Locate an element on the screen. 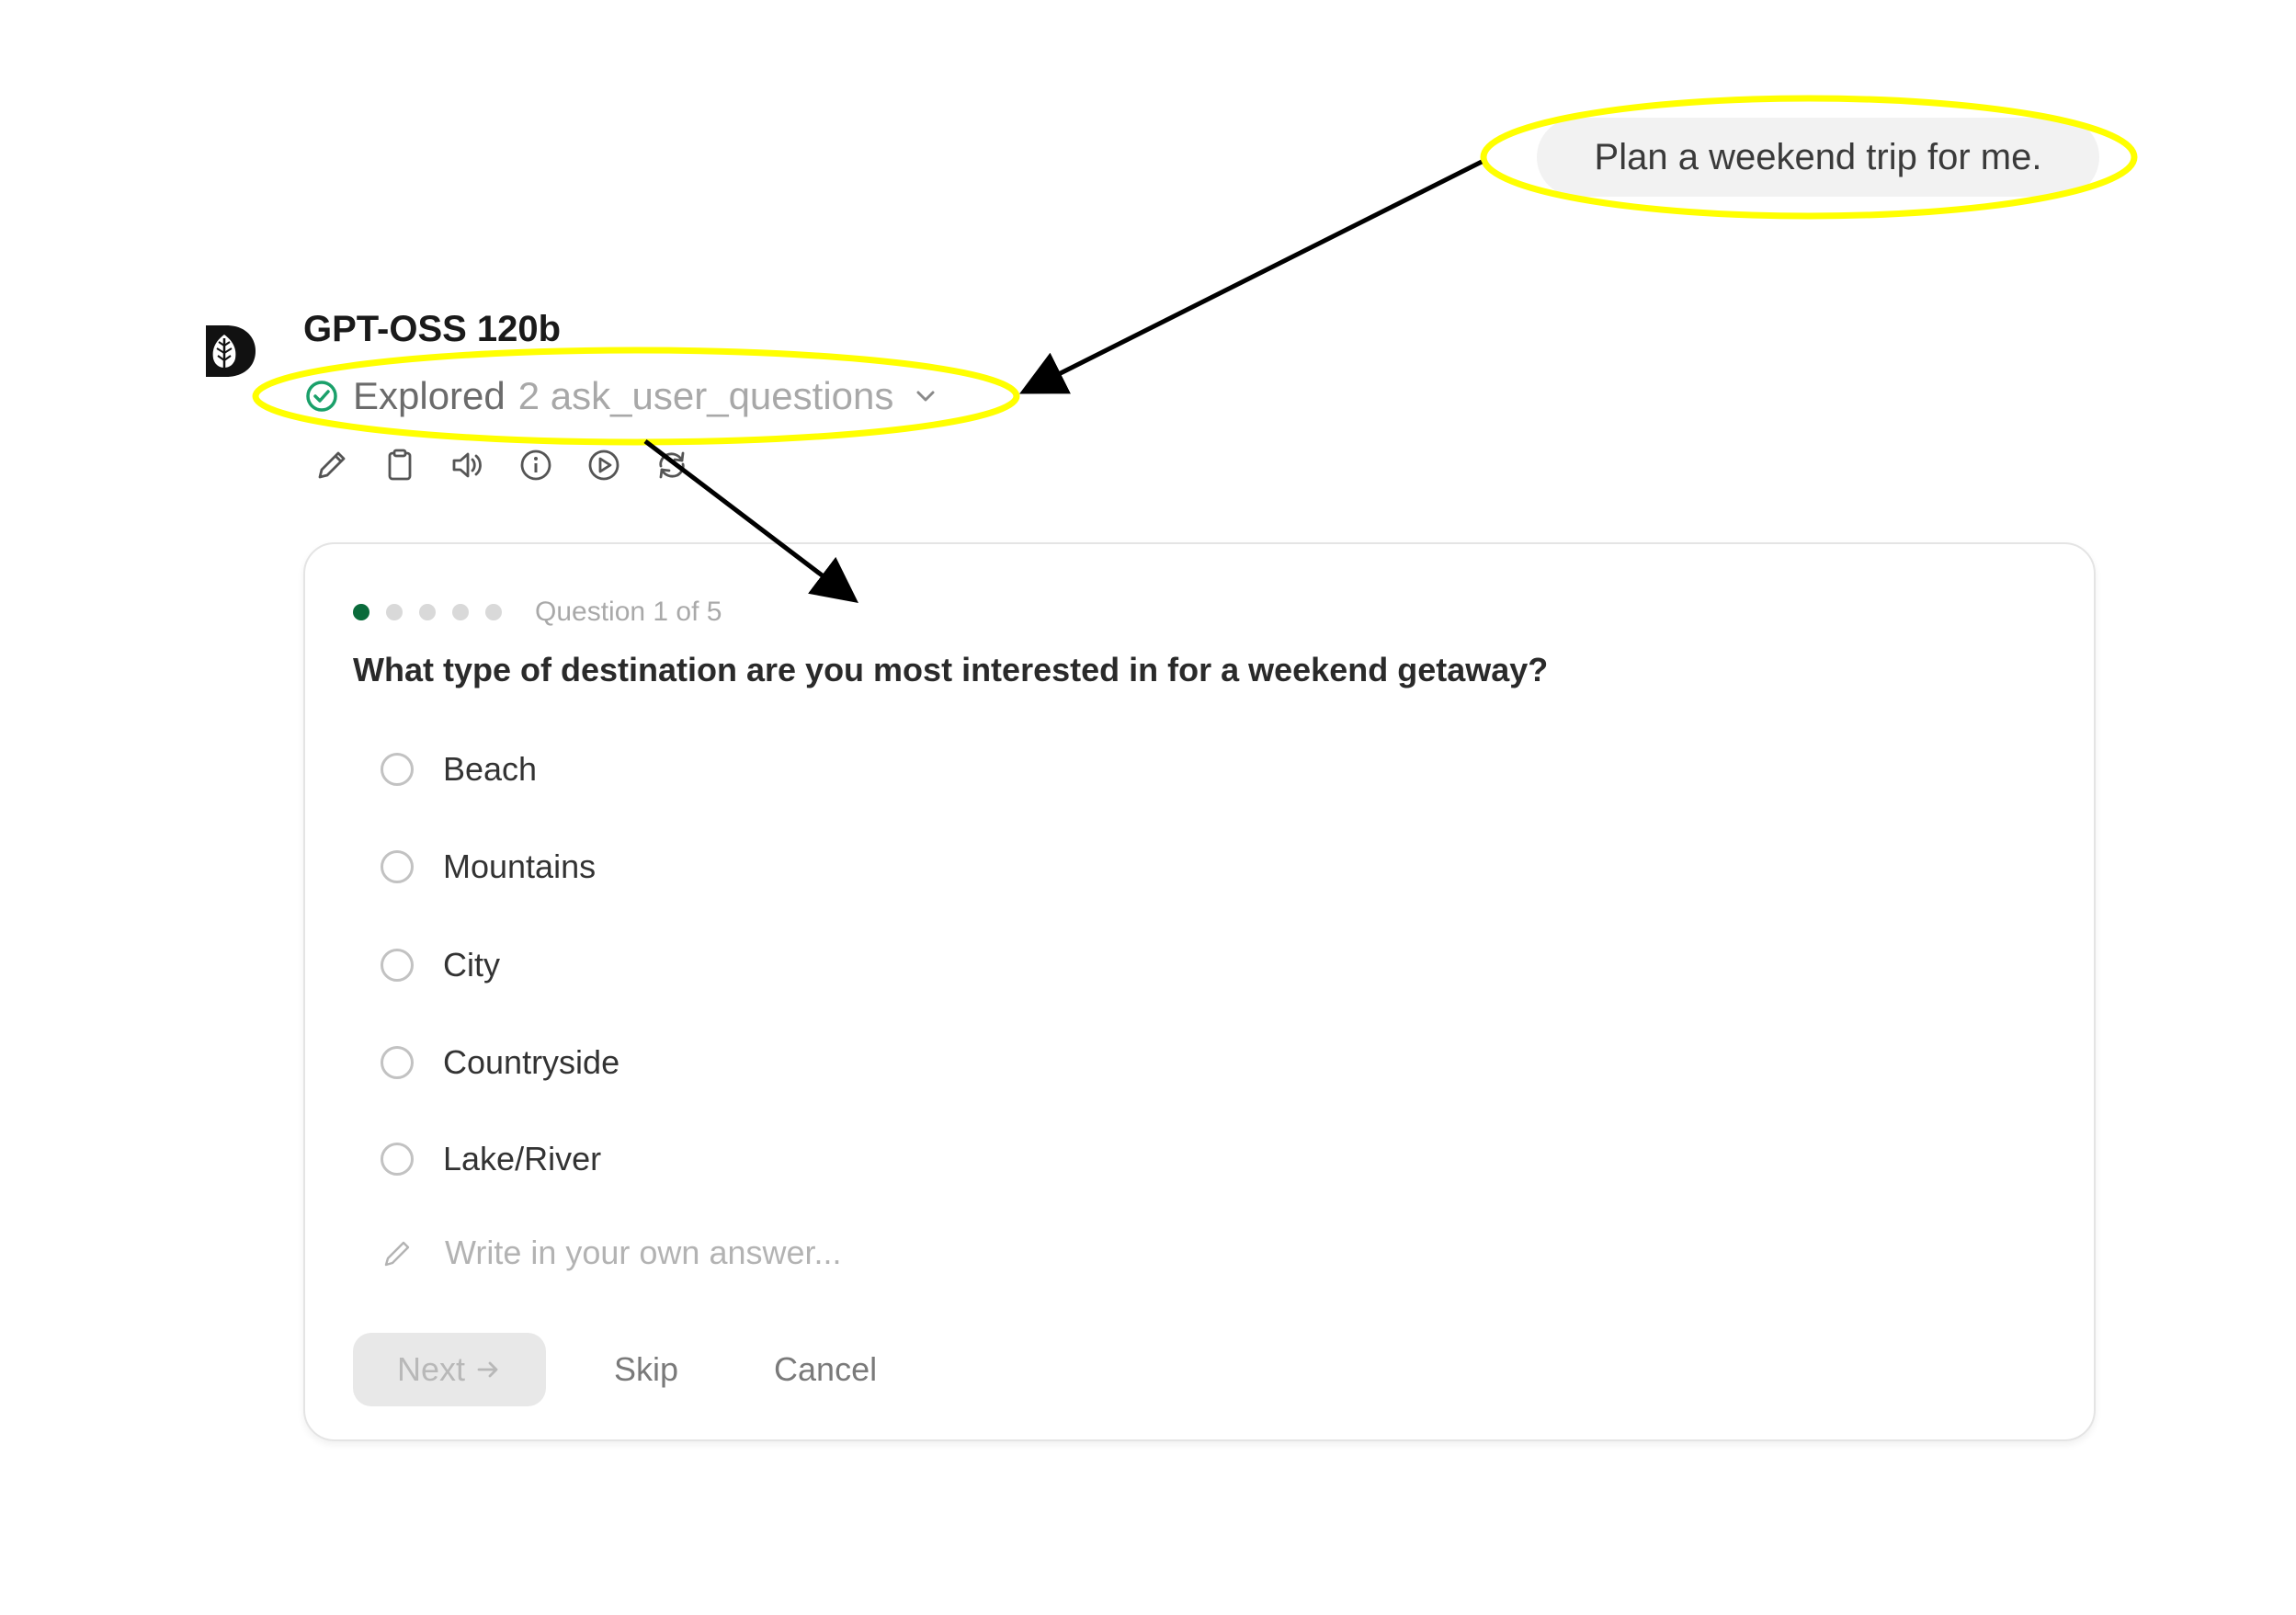  edit-button is located at coordinates (332, 465).